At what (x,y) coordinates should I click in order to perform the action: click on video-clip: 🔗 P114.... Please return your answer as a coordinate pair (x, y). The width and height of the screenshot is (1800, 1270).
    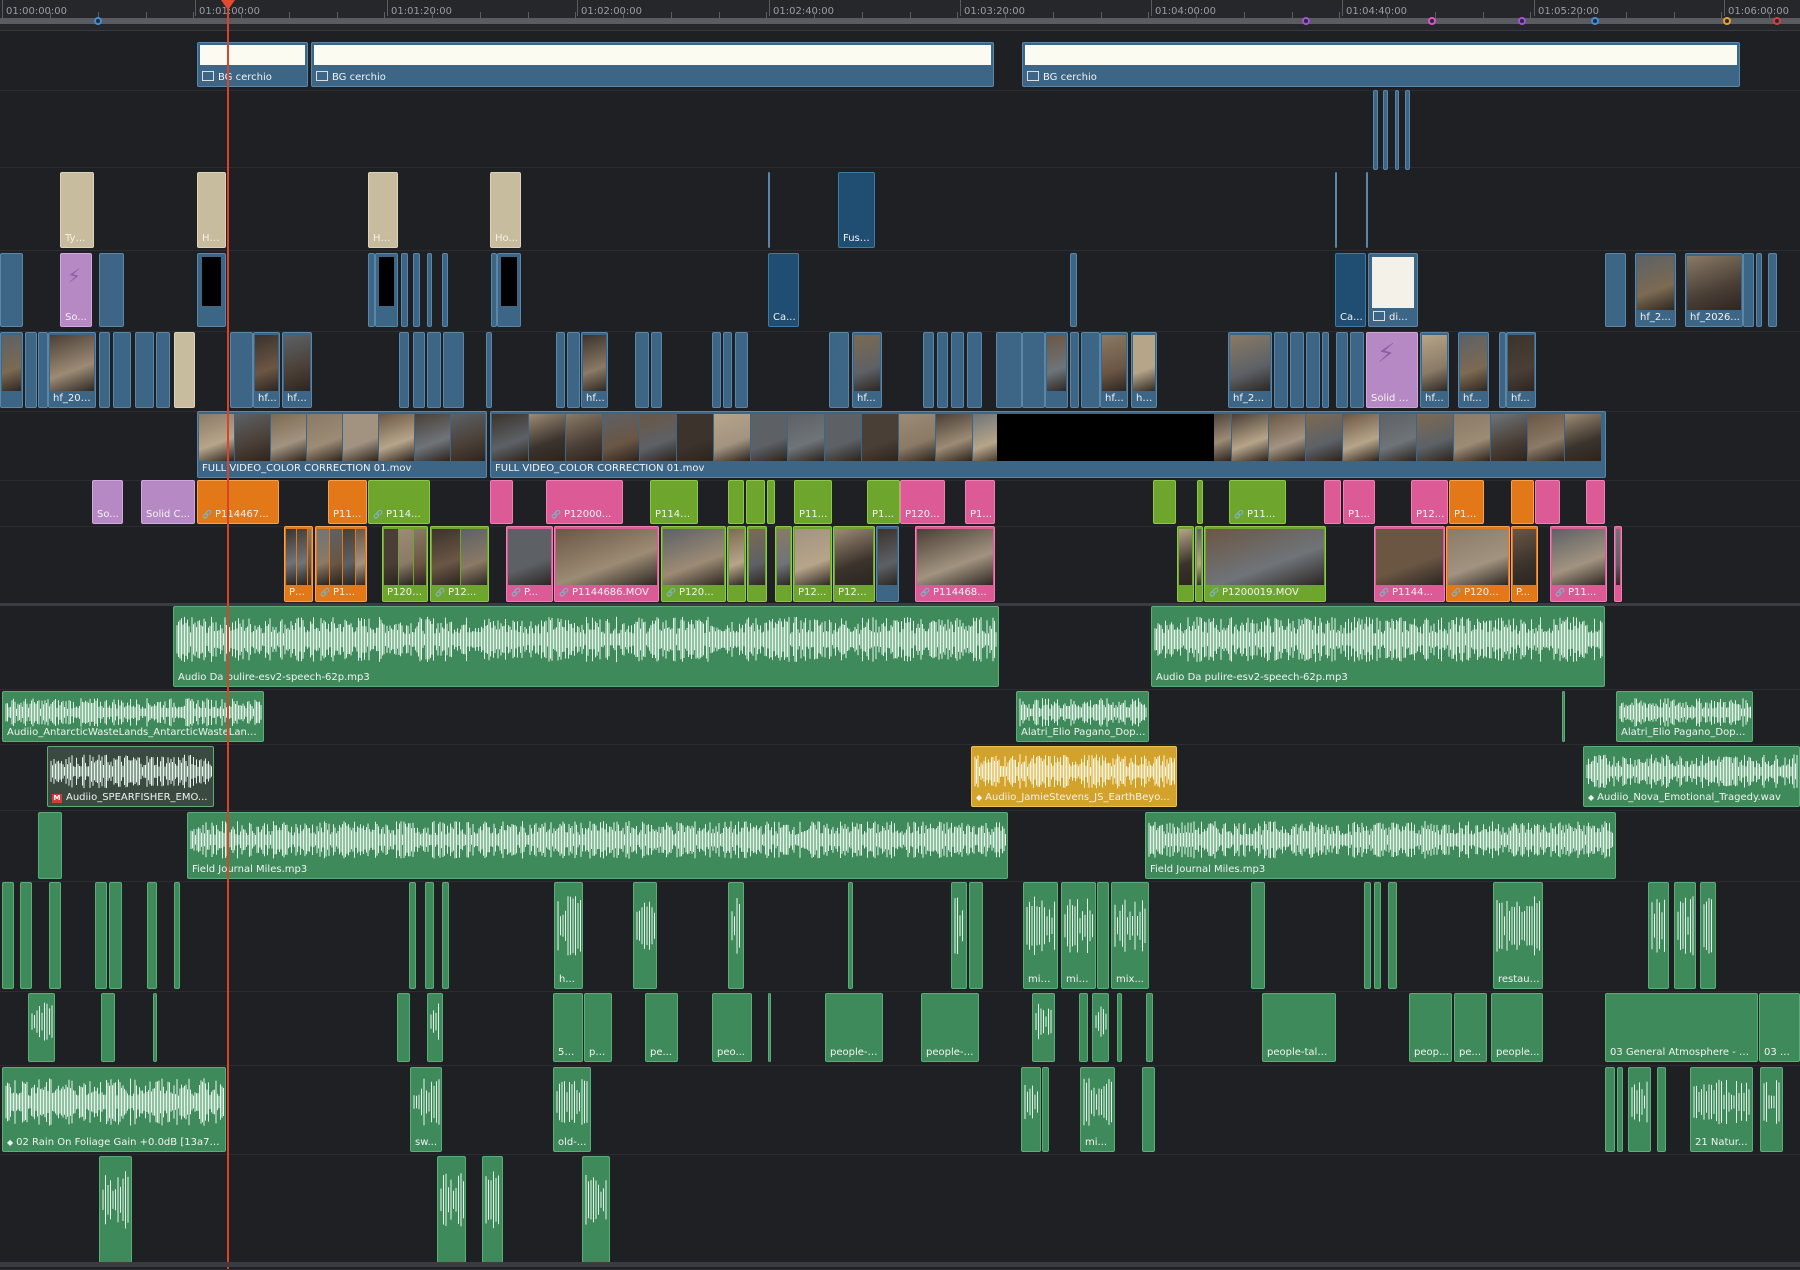
    Looking at the image, I should click on (399, 502).